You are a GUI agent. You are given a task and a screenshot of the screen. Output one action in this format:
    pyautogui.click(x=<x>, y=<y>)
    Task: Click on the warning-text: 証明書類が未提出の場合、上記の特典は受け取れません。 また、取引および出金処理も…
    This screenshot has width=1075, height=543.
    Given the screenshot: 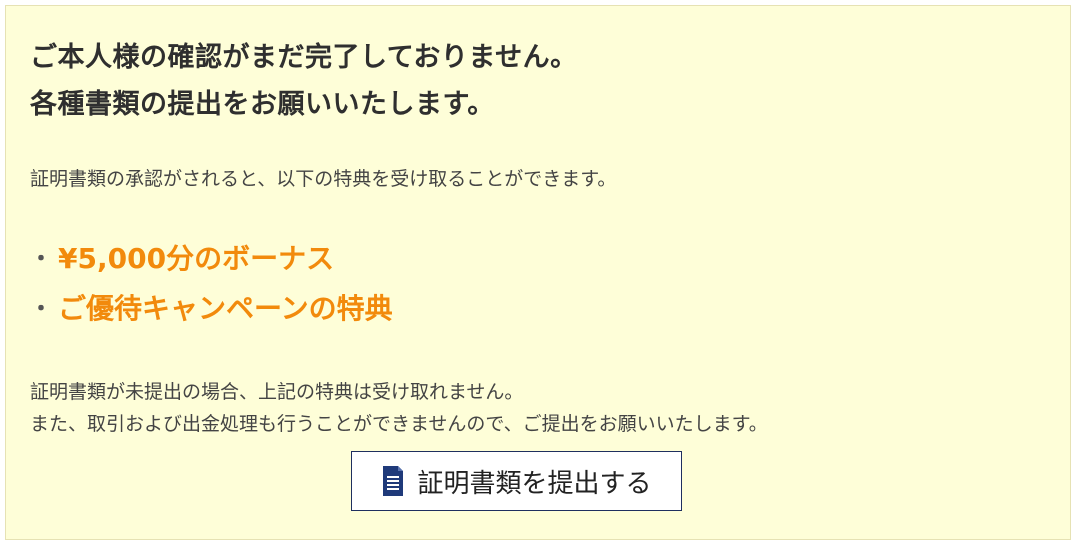 What is the action you would take?
    pyautogui.click(x=550, y=408)
    